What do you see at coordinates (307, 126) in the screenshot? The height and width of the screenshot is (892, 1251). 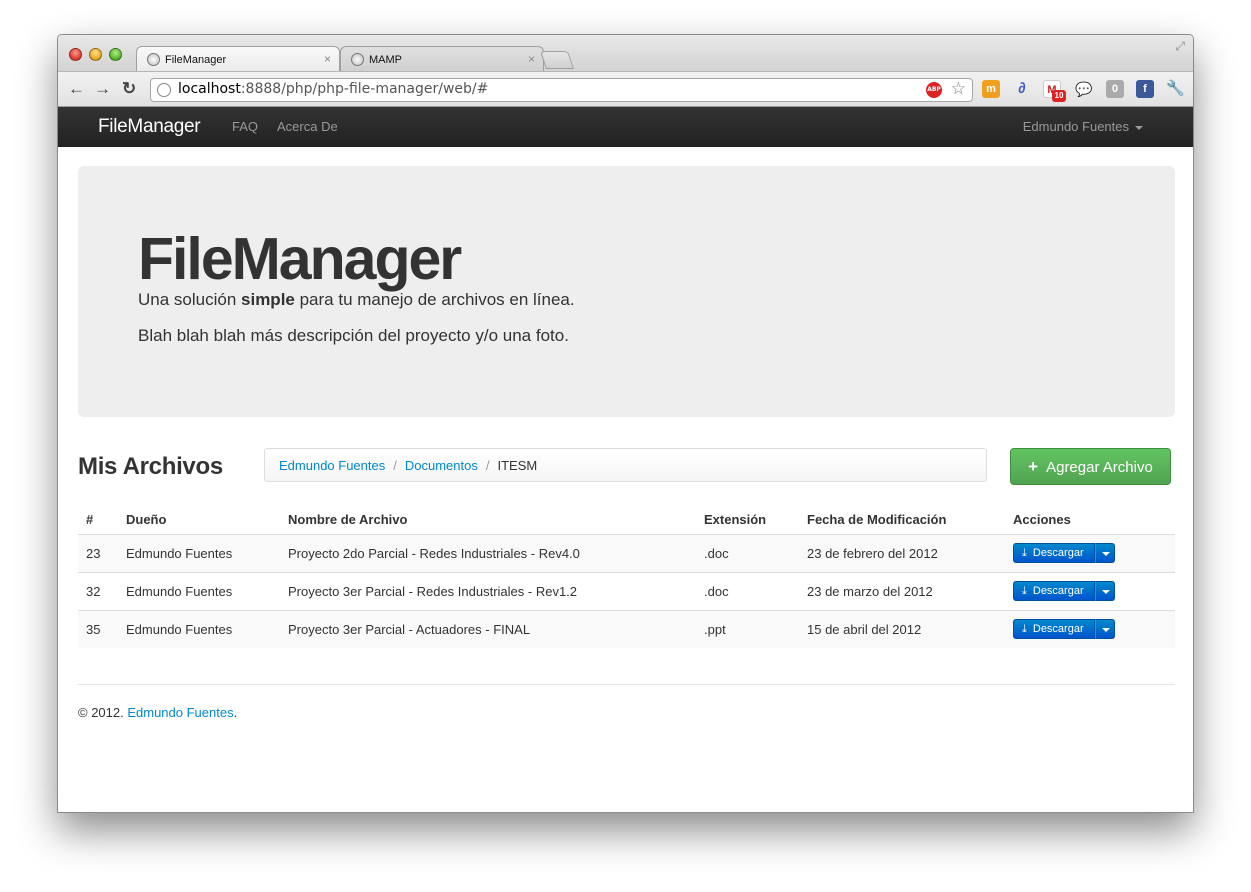 I see `nav-link-acerca-de: Acerca De` at bounding box center [307, 126].